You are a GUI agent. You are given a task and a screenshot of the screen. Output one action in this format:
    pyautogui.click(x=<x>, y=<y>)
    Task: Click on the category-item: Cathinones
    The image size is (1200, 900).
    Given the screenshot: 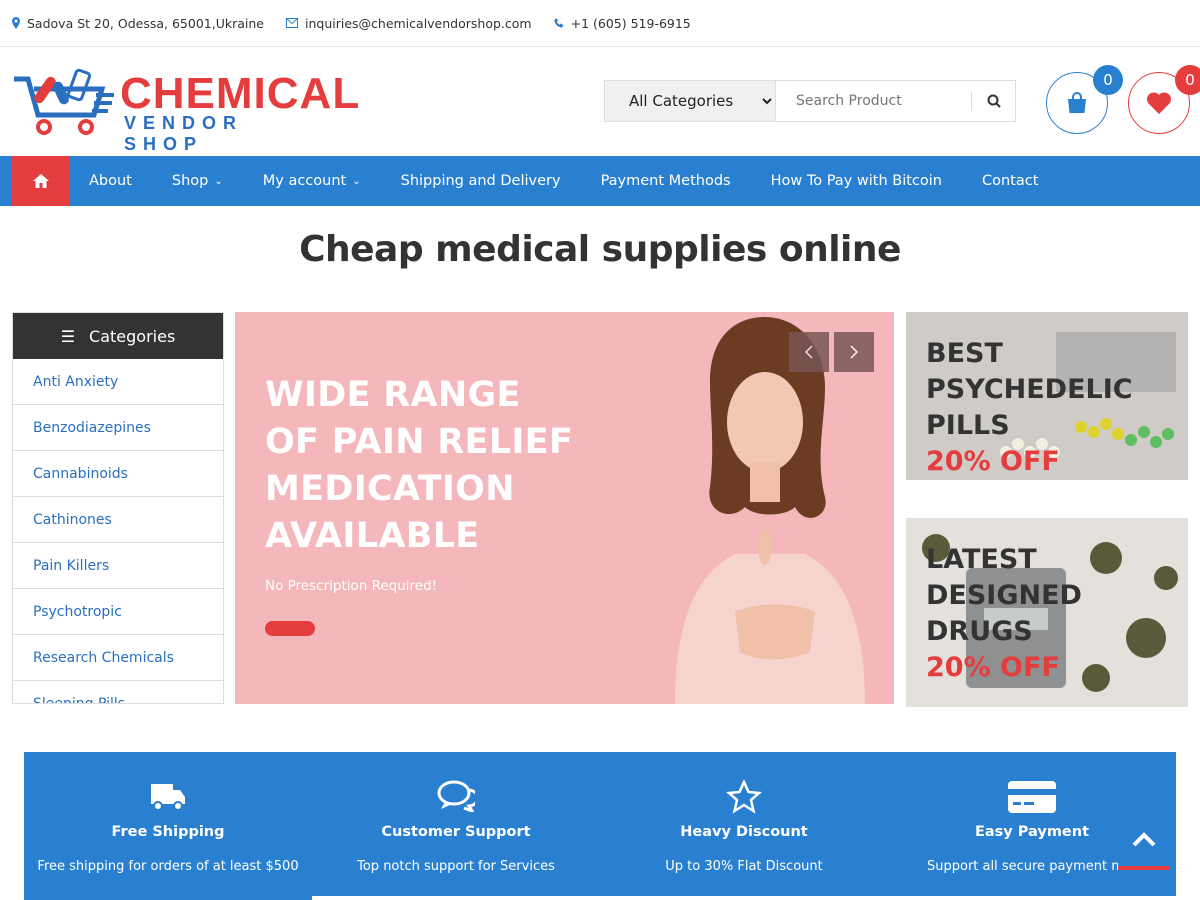 What is the action you would take?
    pyautogui.click(x=118, y=520)
    